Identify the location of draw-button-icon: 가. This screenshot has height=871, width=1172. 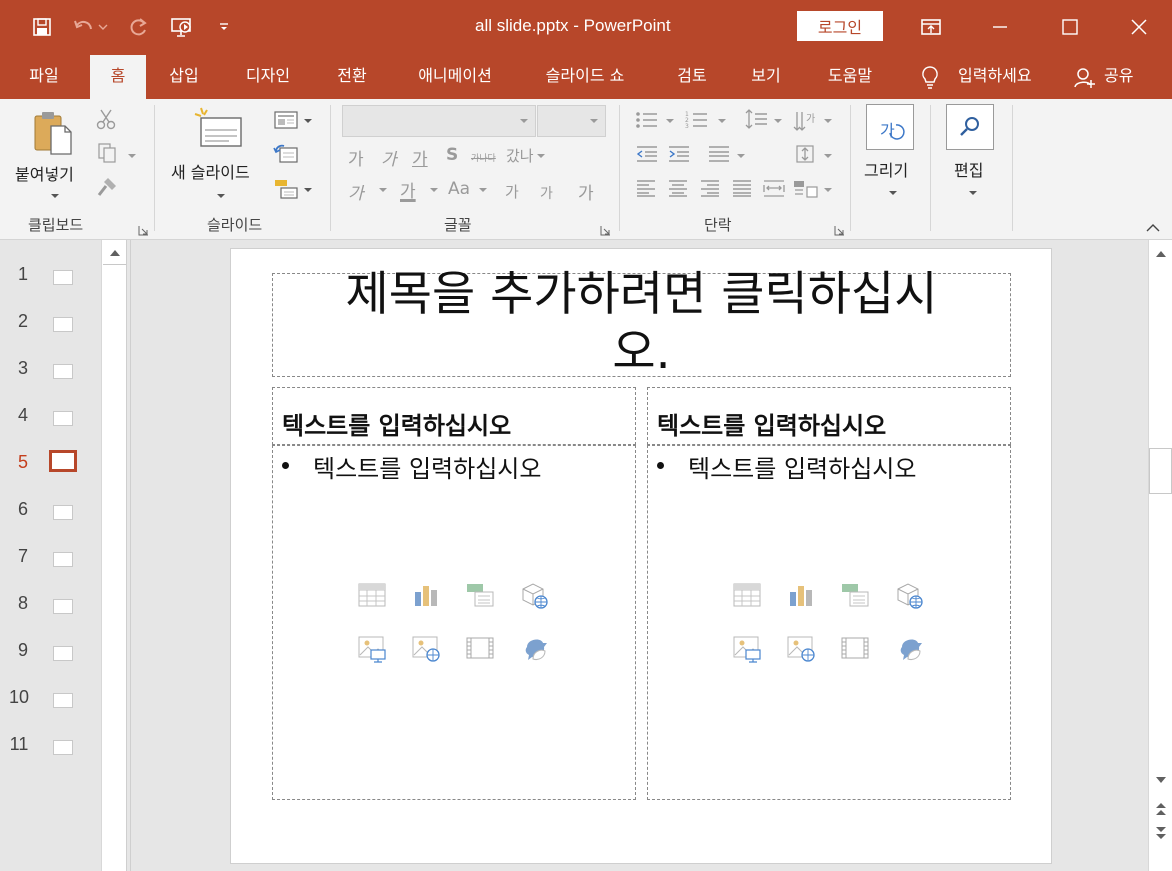
(890, 127).